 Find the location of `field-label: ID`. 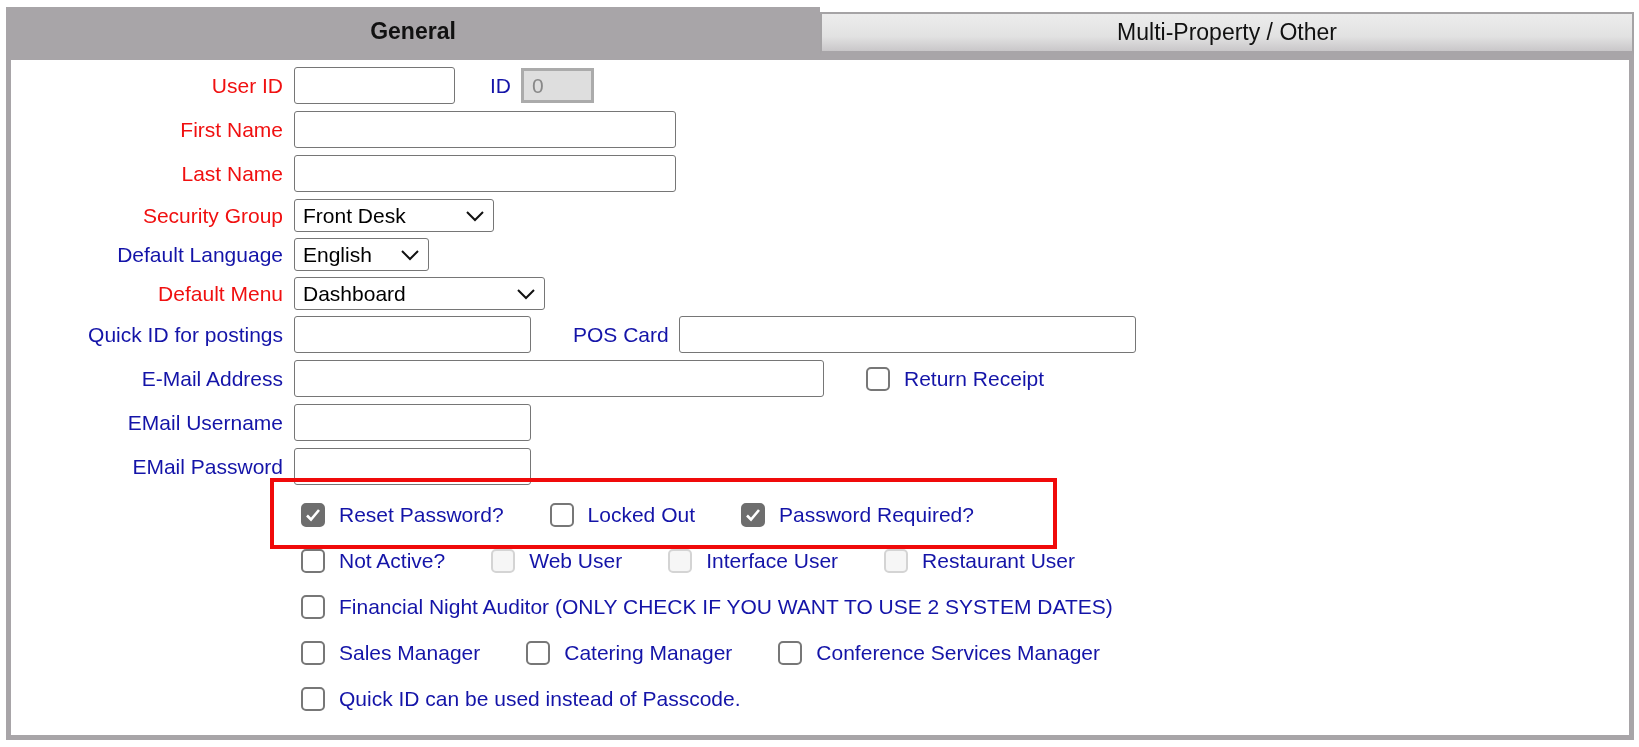

field-label: ID is located at coordinates (500, 85).